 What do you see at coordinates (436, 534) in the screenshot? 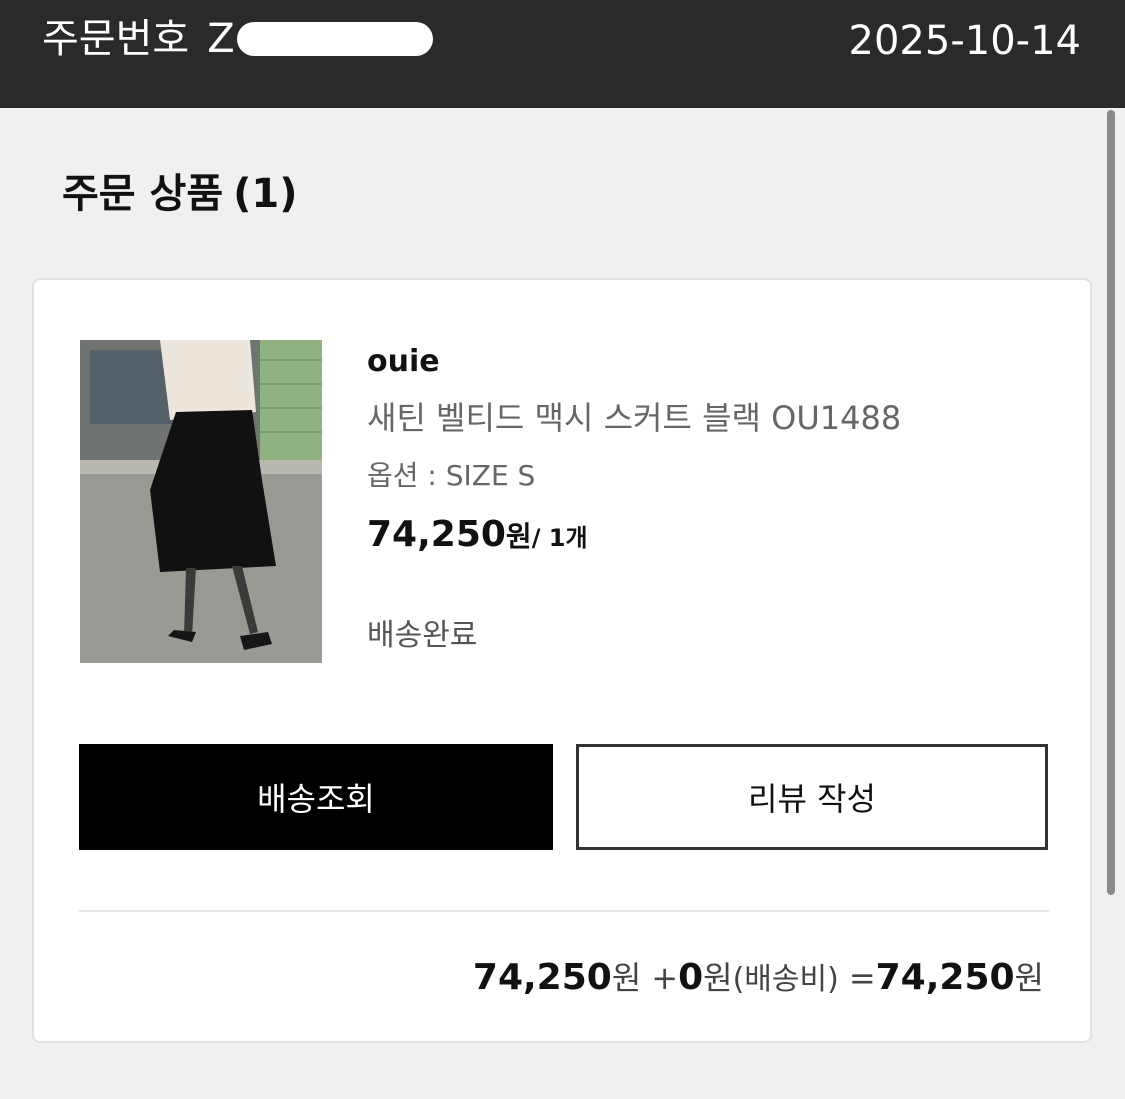
I see `product-price: 74,250` at bounding box center [436, 534].